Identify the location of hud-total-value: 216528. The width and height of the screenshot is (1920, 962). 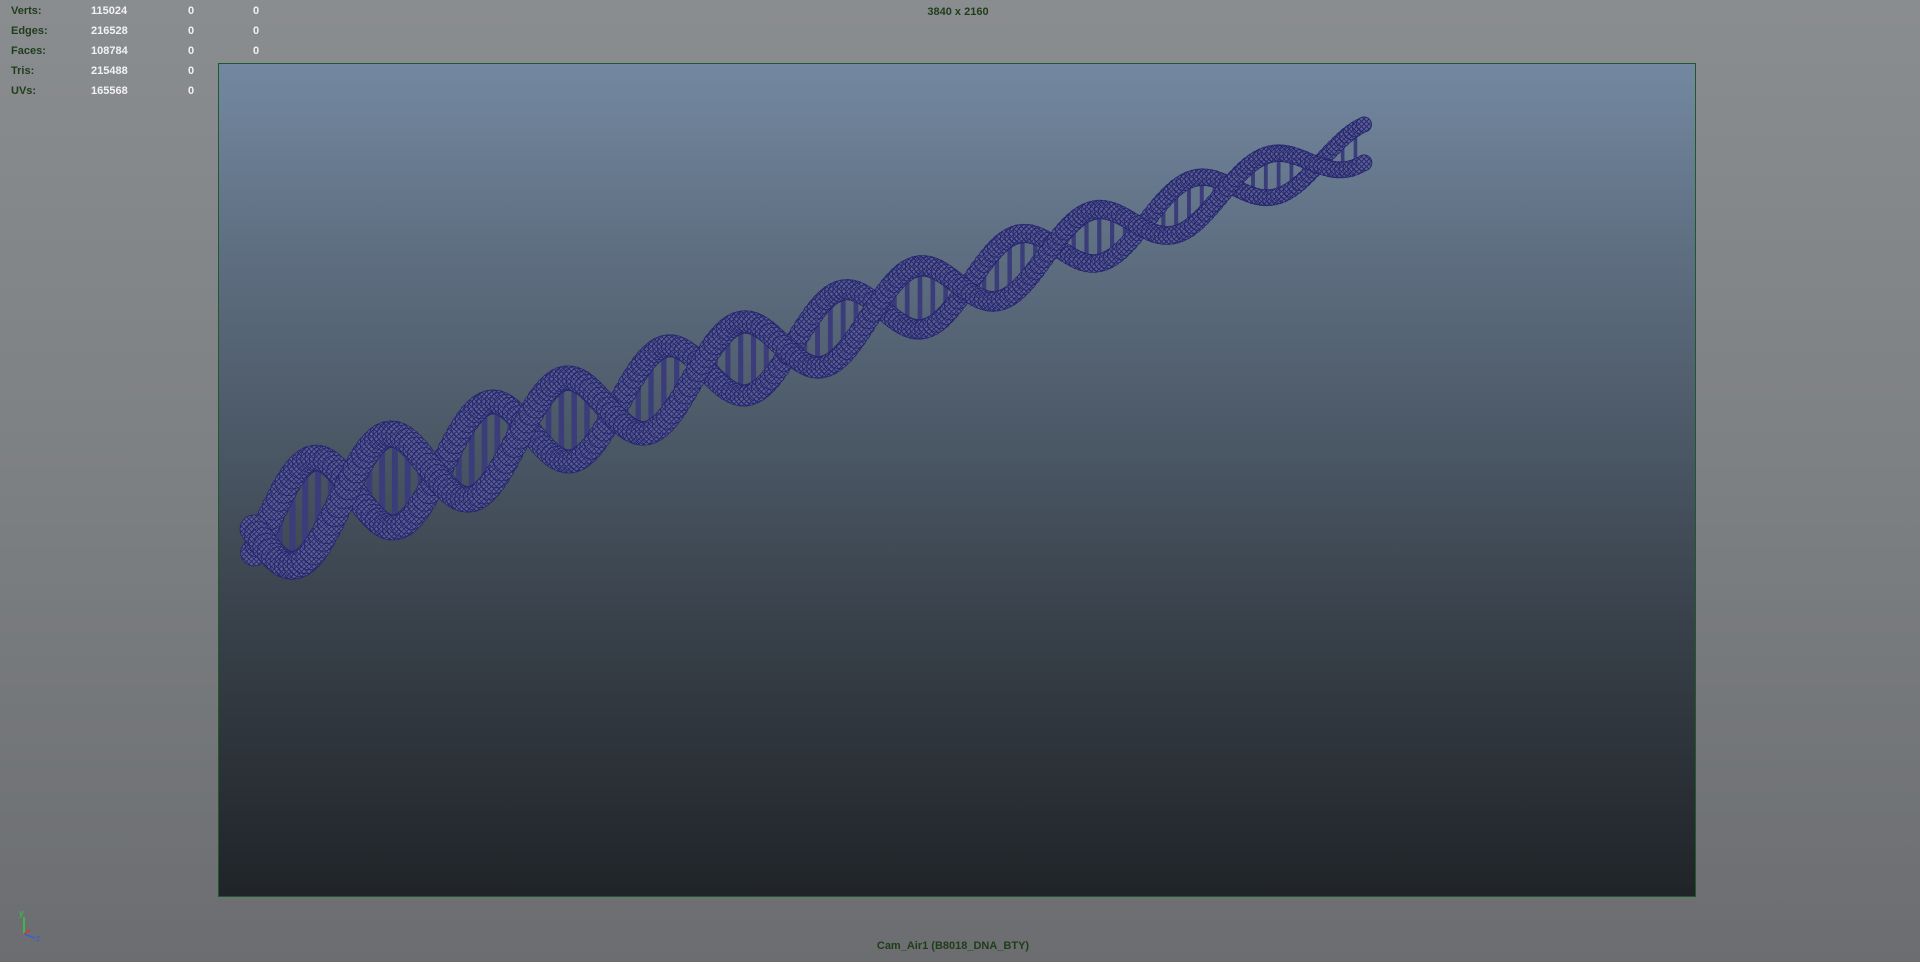
(109, 31).